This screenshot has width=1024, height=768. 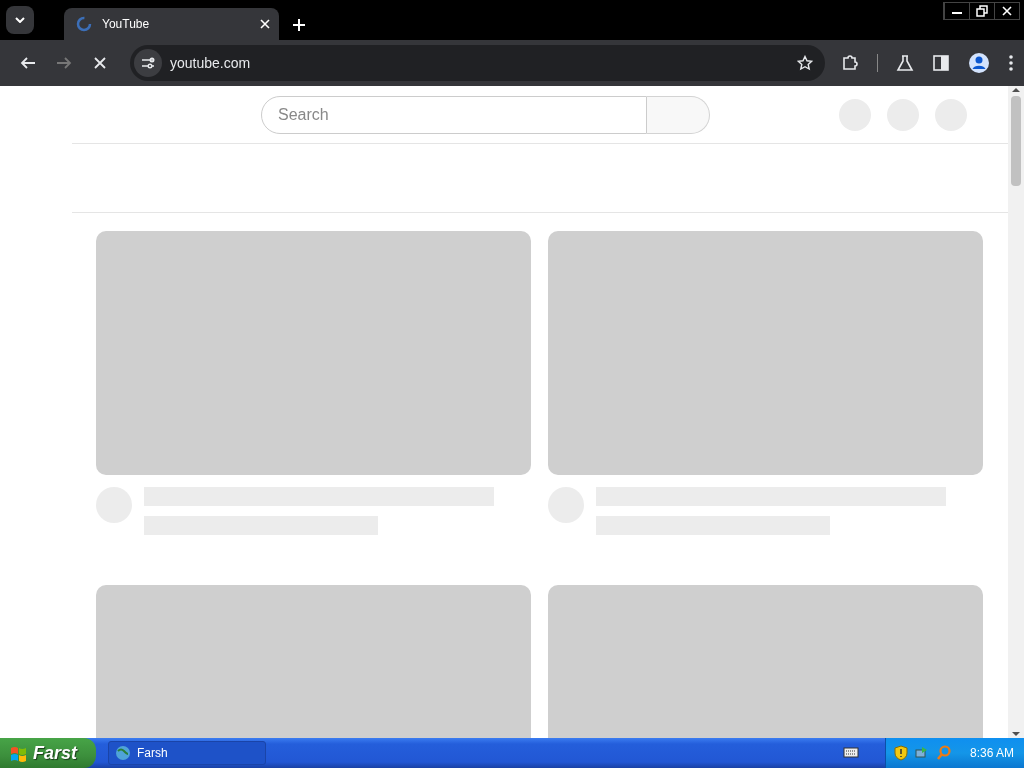 I want to click on side-panel-icon, so click(x=941, y=63).